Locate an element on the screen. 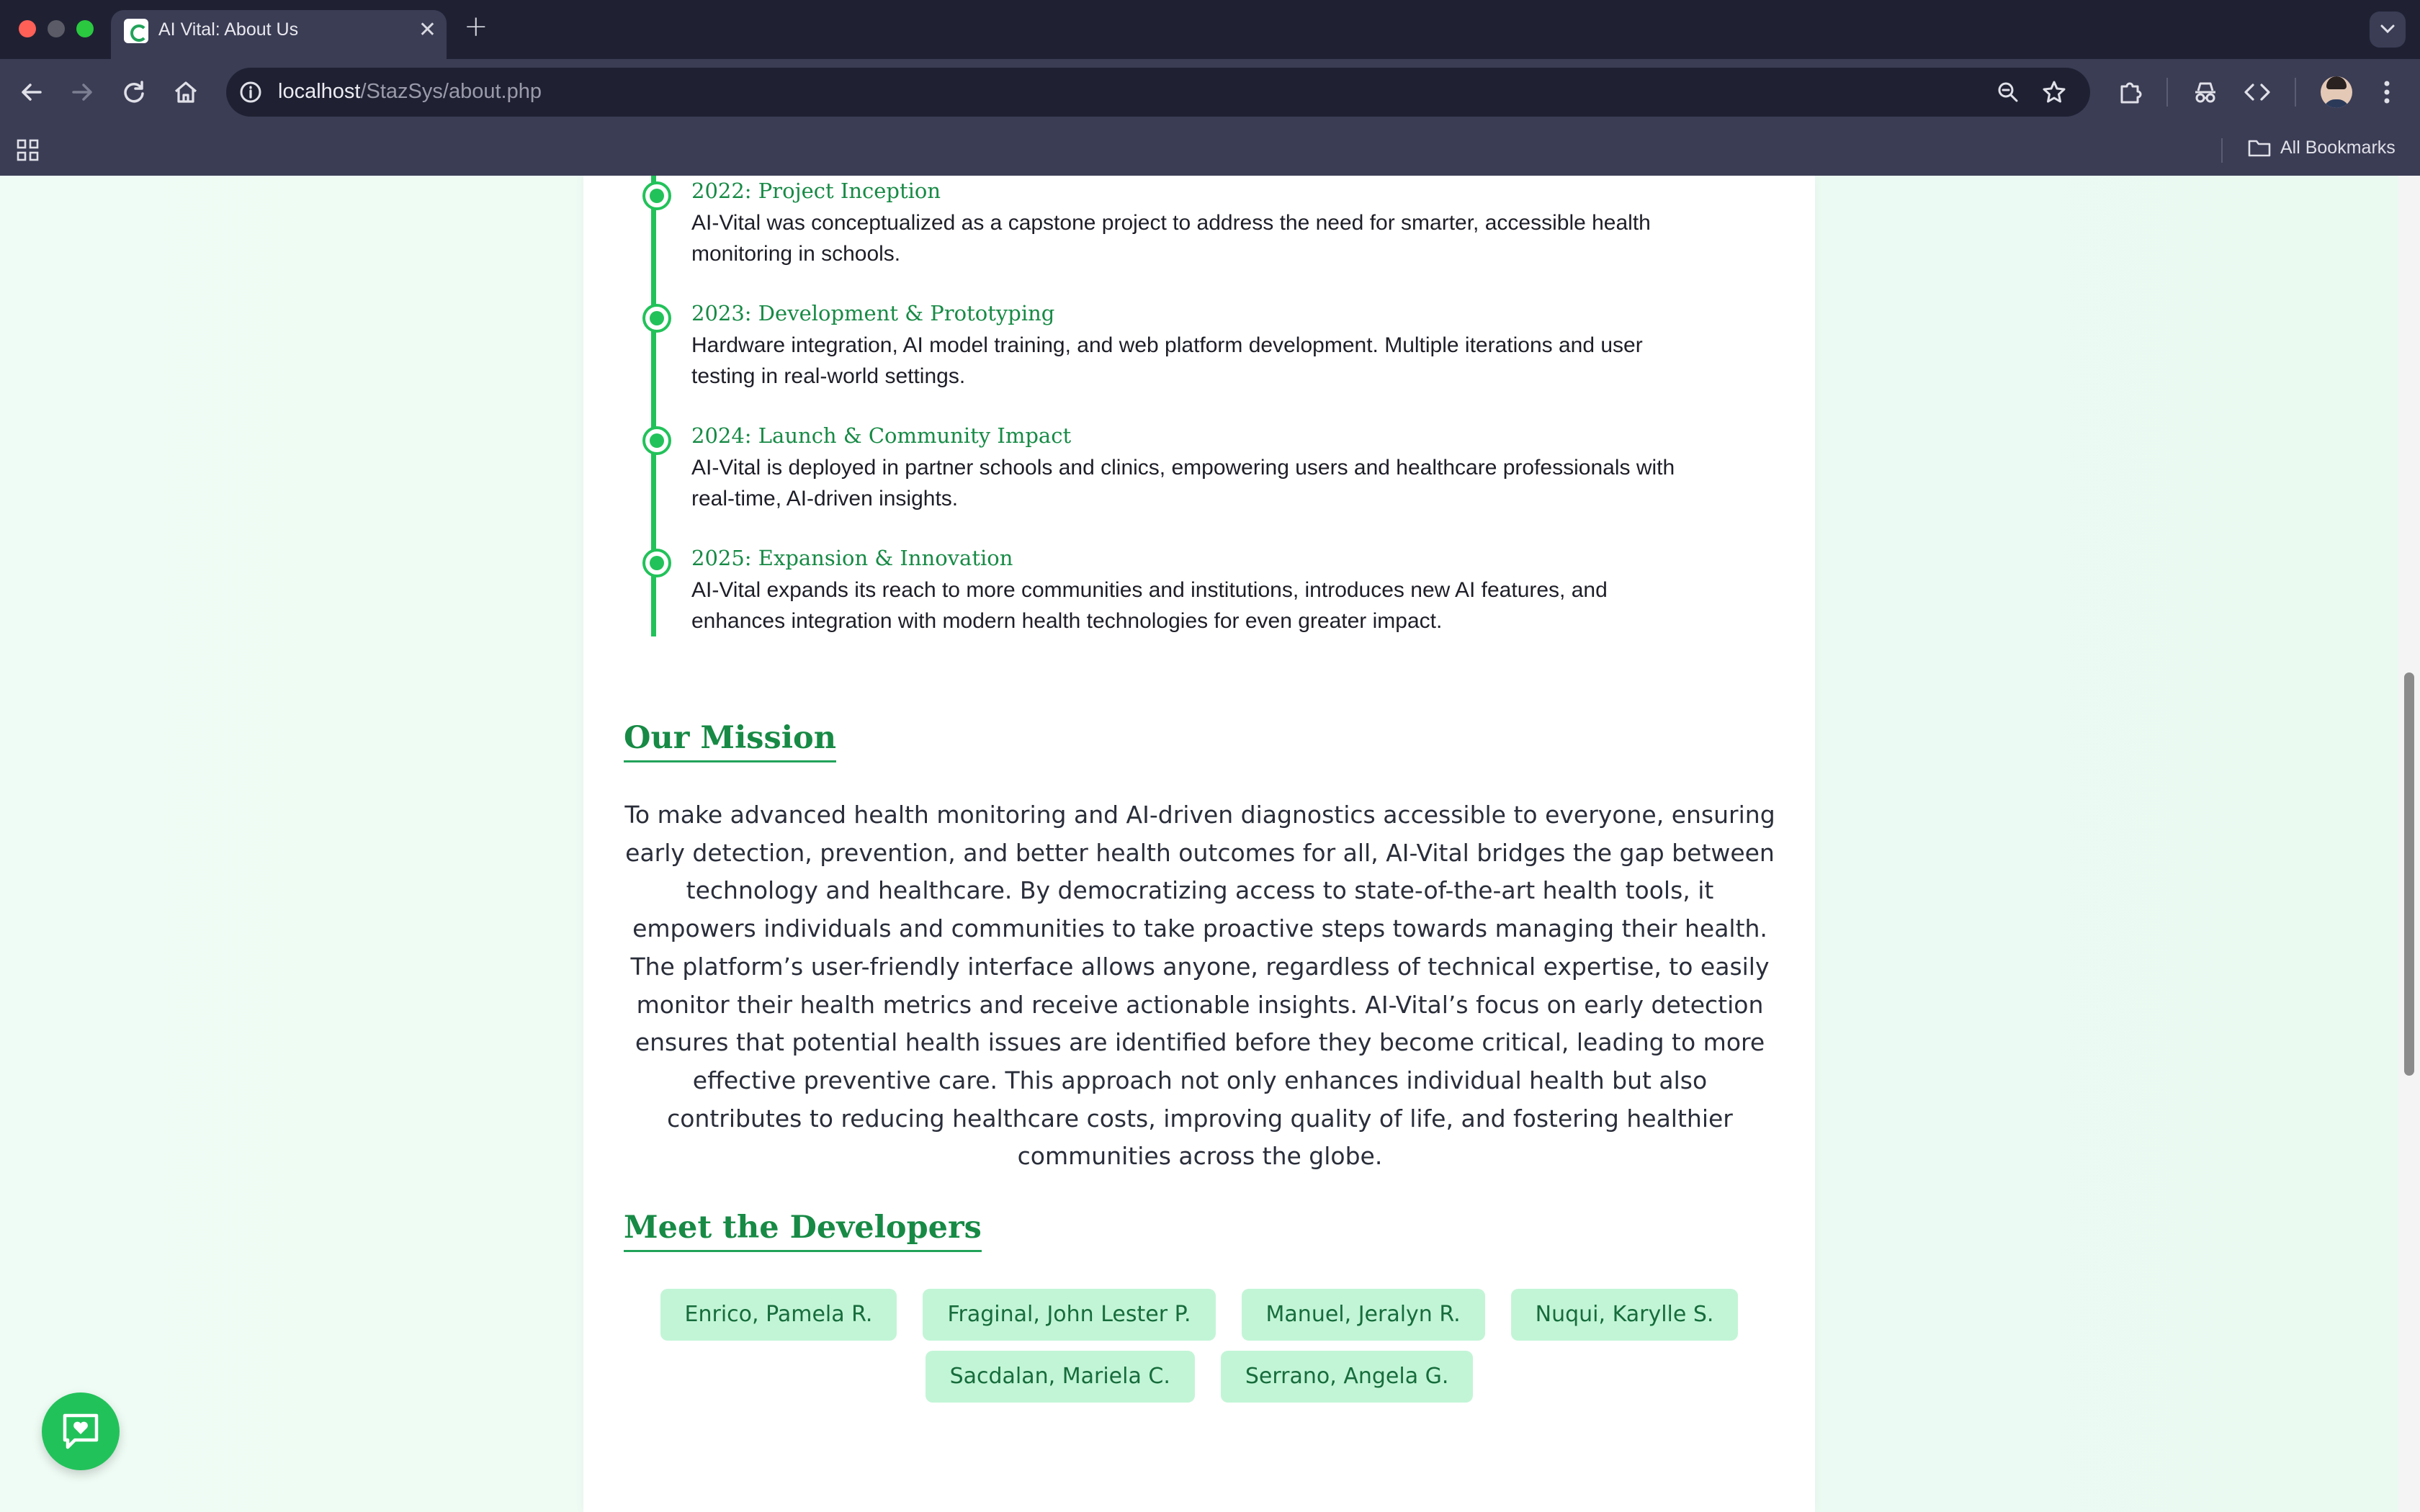 Image resolution: width=2420 pixels, height=1512 pixels. all-bookmarks-button: All Bookmarks is located at coordinates (2321, 148).